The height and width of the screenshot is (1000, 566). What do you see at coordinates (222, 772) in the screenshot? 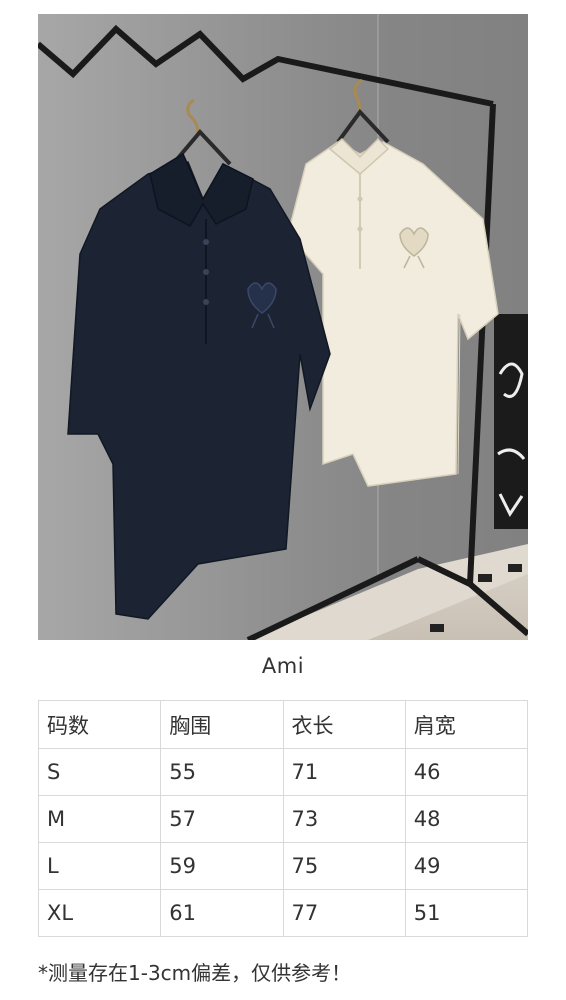
I see `cell-chest: 55` at bounding box center [222, 772].